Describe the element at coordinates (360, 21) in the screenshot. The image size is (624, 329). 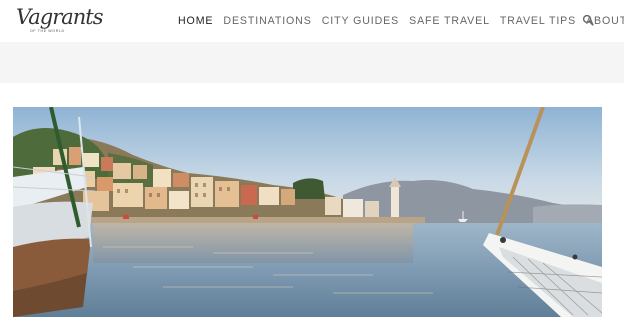
I see `nav-item-city-guides: CITY GUIDES` at that location.